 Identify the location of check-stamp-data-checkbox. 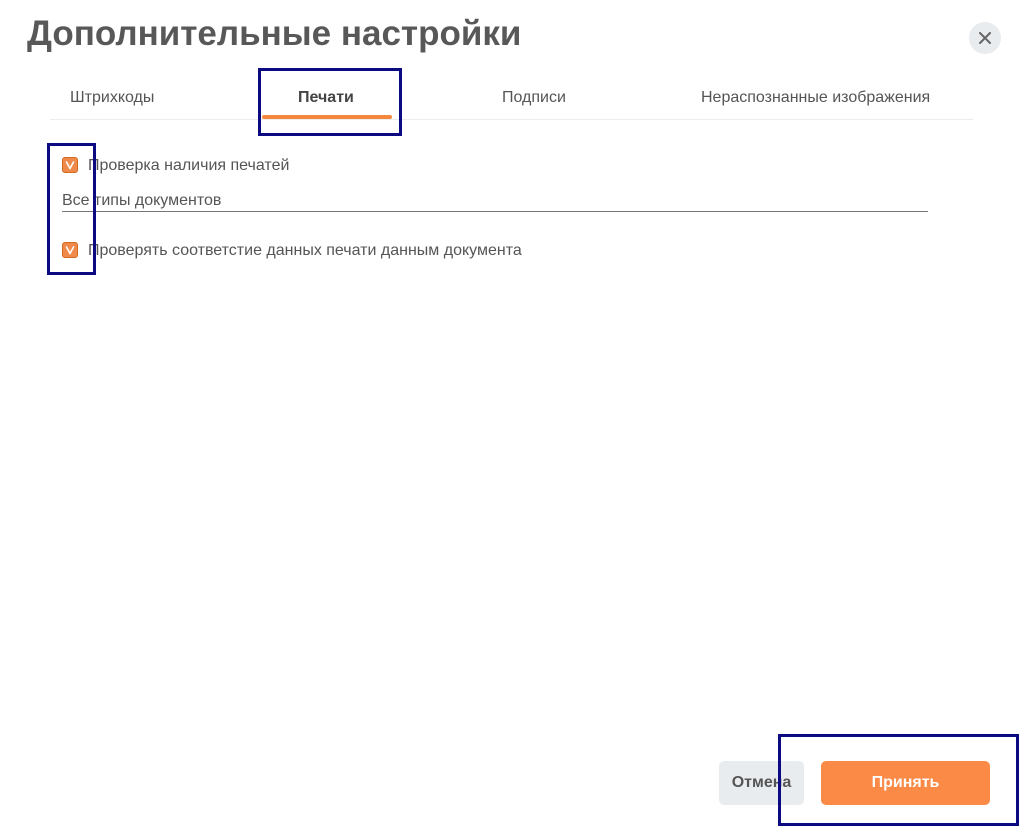
(70, 250).